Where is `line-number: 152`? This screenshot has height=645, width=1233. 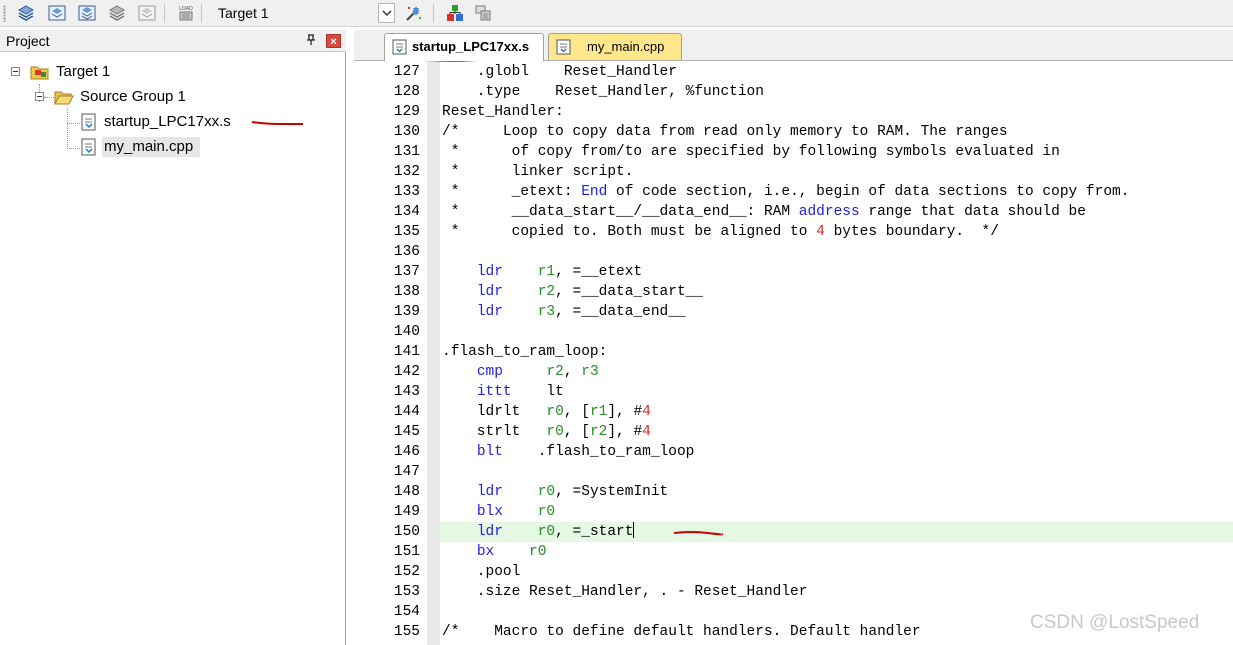
line-number: 152 is located at coordinates (406, 572).